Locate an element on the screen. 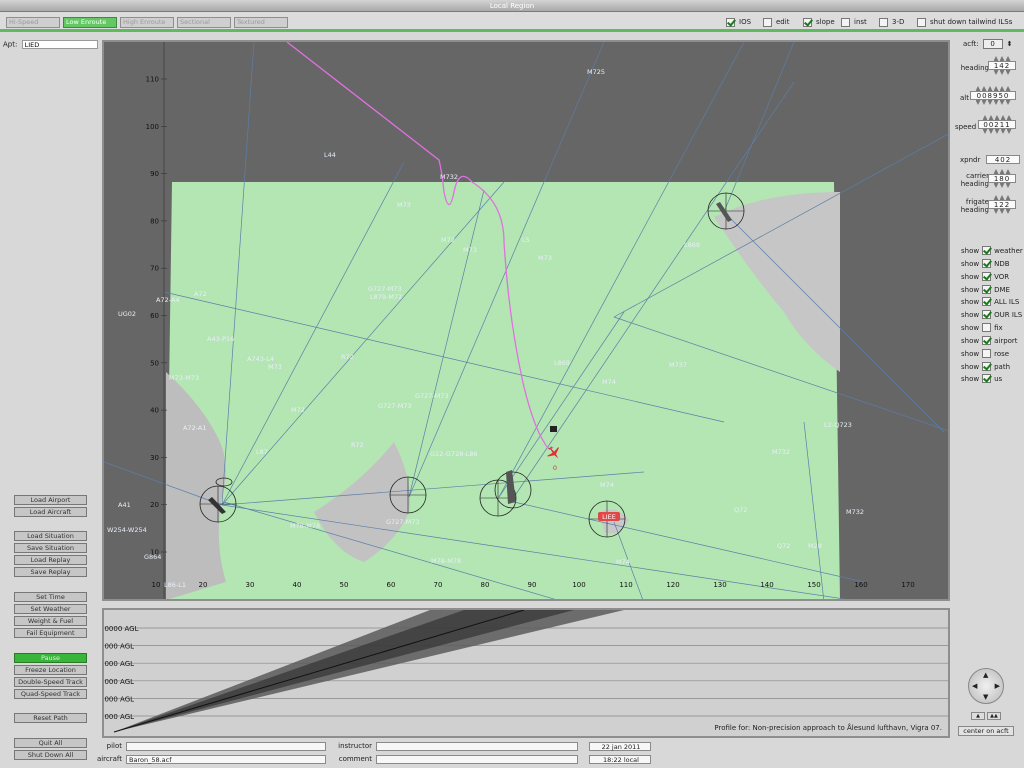 The width and height of the screenshot is (1024, 768). show-dme-row: show DME is located at coordinates (985, 289).